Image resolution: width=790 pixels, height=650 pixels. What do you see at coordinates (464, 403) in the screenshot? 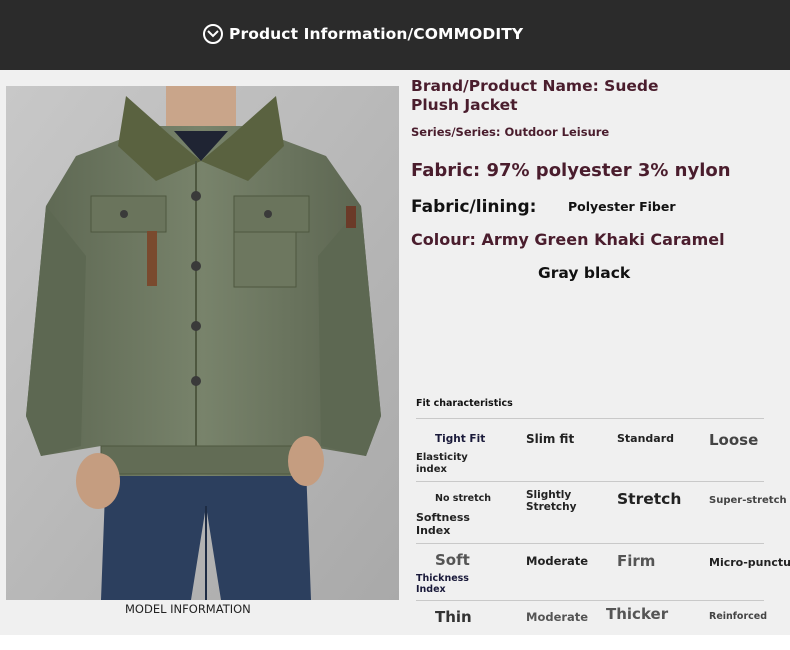
I see `fit-title: Fit characteristics` at bounding box center [464, 403].